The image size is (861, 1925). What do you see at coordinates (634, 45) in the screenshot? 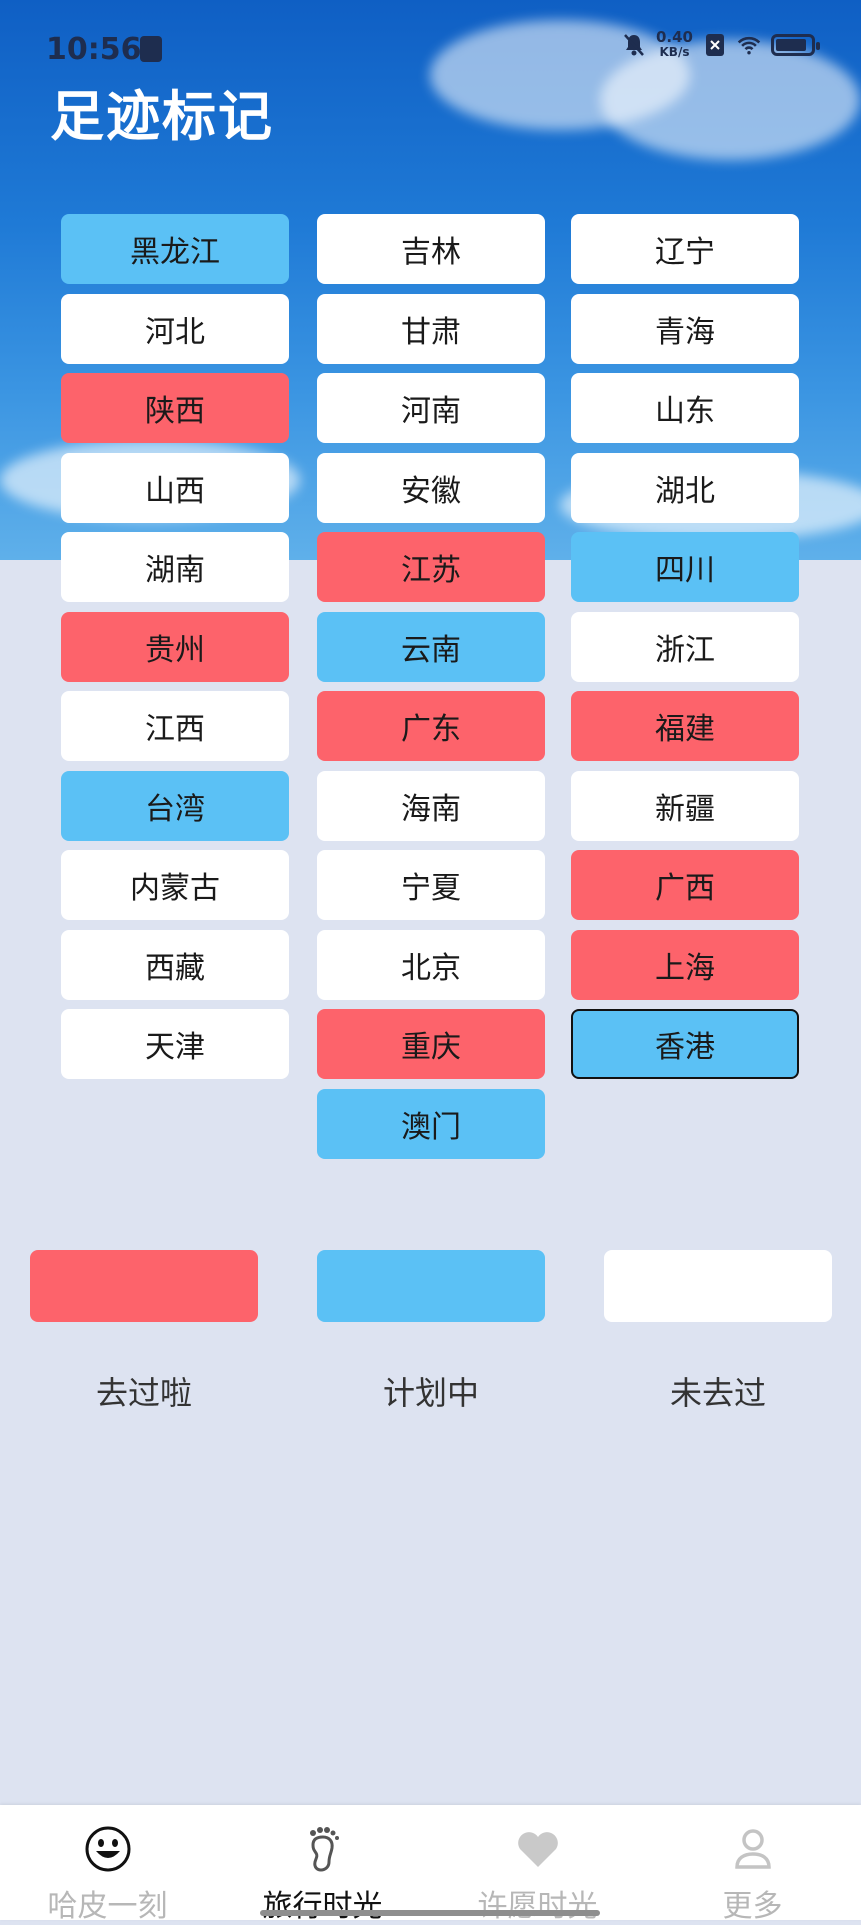
I see `mute-bell-icon` at bounding box center [634, 45].